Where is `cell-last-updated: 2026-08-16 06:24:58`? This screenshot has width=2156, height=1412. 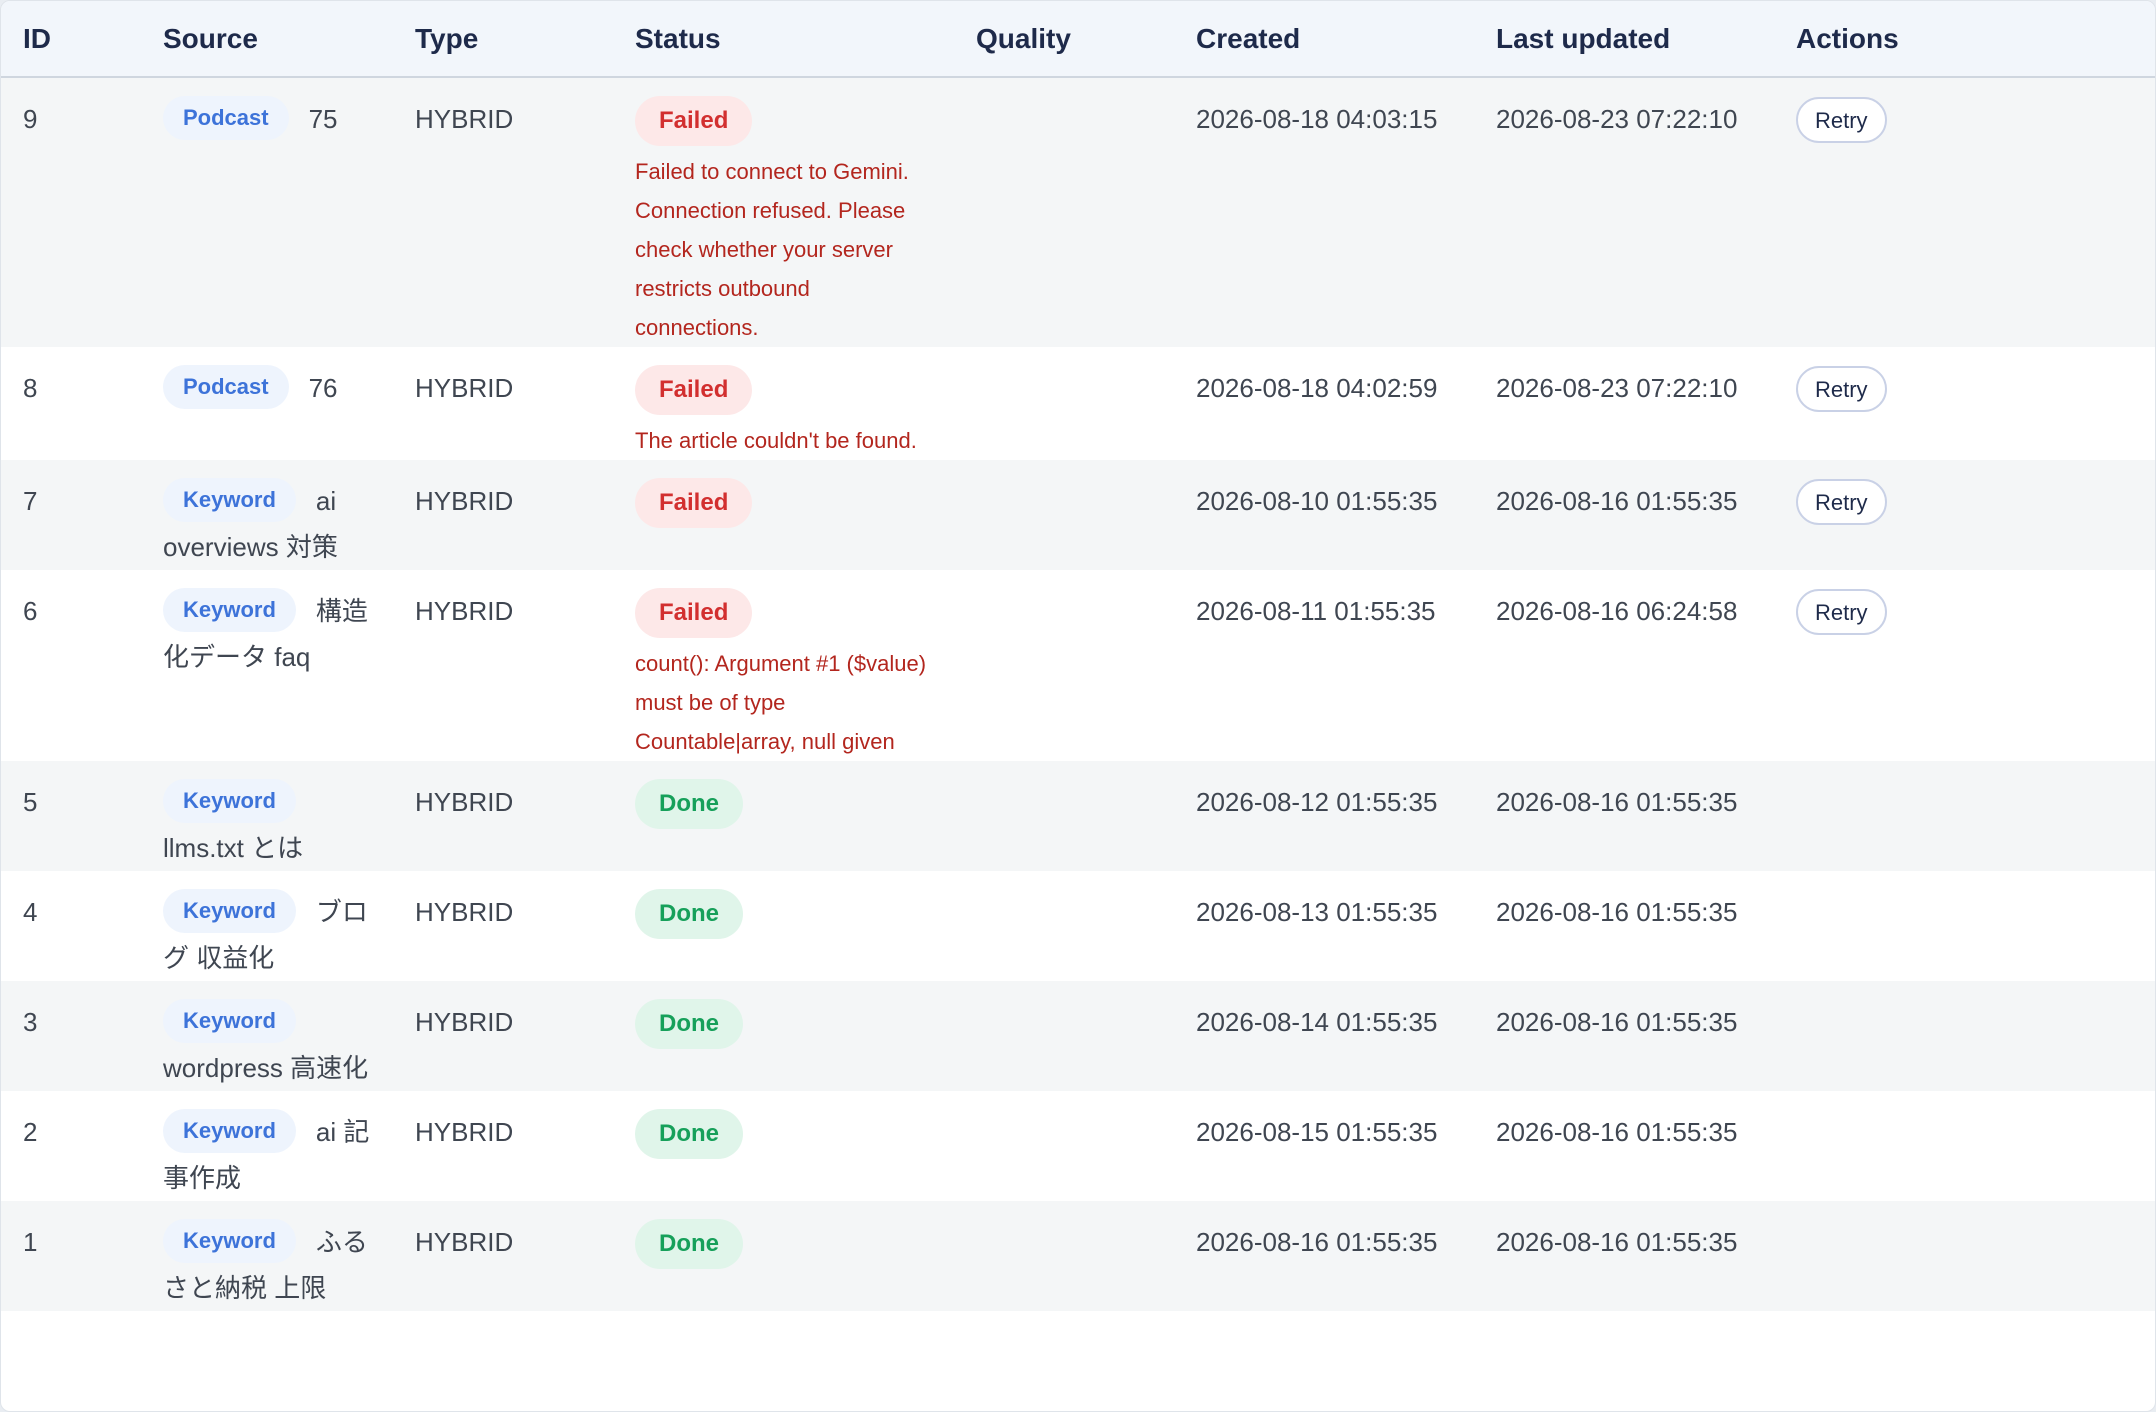
cell-last-updated: 2026-08-16 06:24:58 is located at coordinates (1617, 611).